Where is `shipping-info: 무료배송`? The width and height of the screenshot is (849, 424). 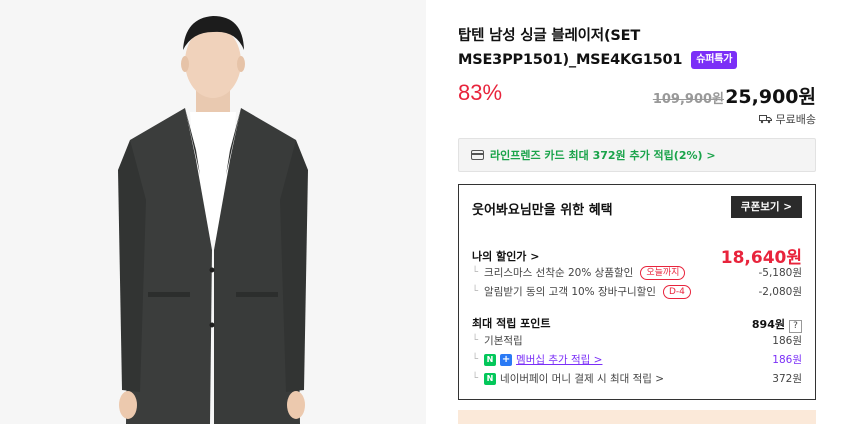
shipping-info: 무료배송 is located at coordinates (787, 119).